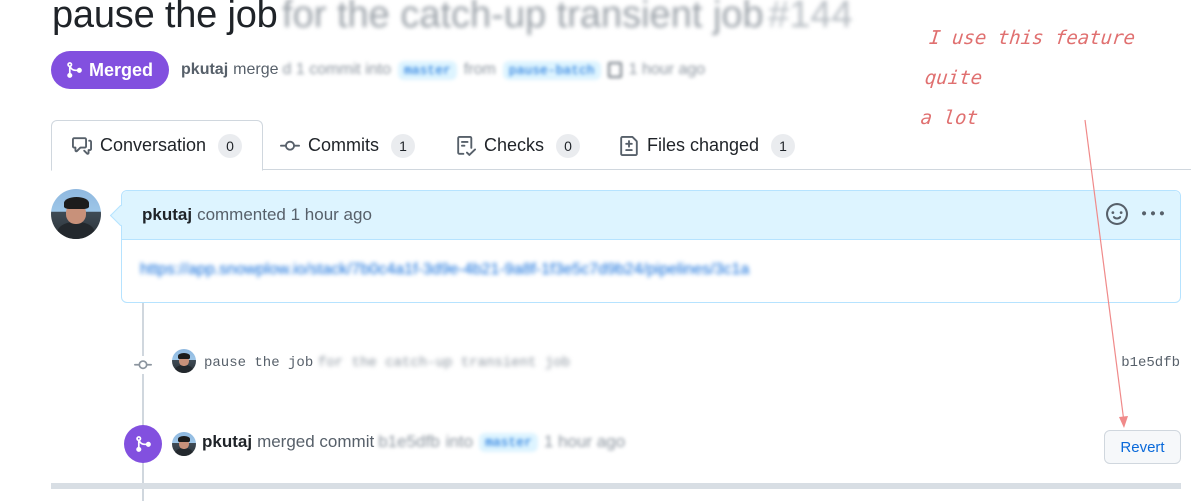  I want to click on tab-conversation-count: 0, so click(230, 145).